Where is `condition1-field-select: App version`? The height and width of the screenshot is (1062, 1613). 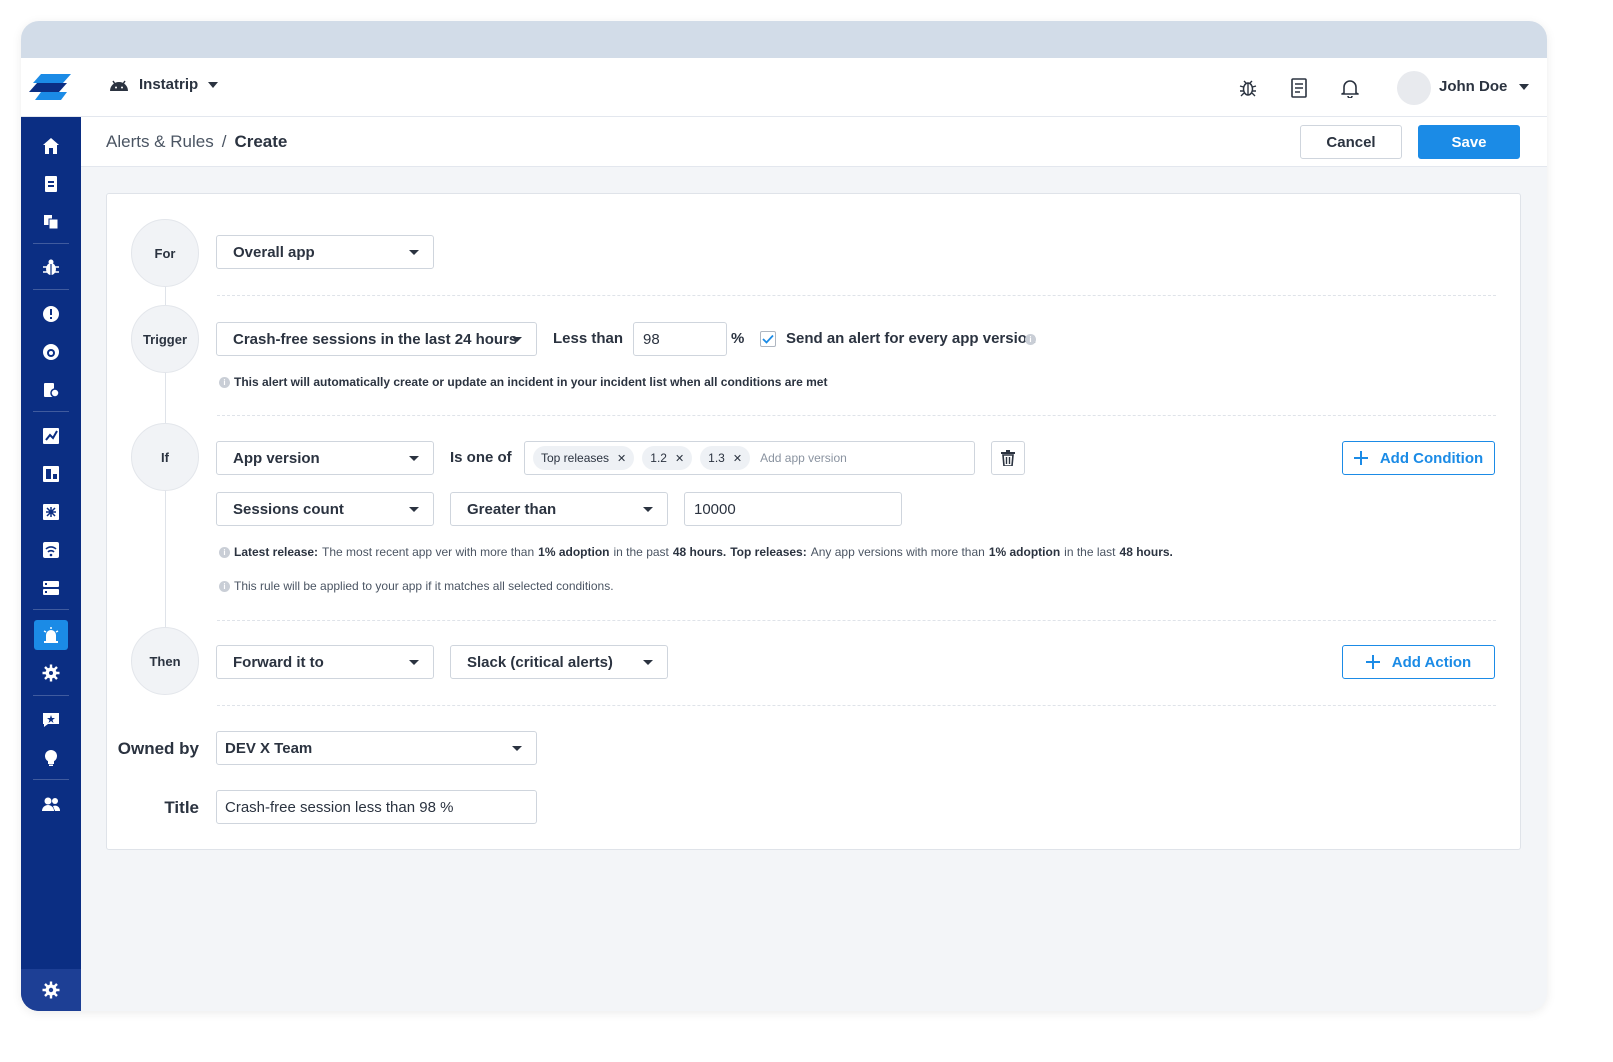
condition1-field-select: App version is located at coordinates (325, 458).